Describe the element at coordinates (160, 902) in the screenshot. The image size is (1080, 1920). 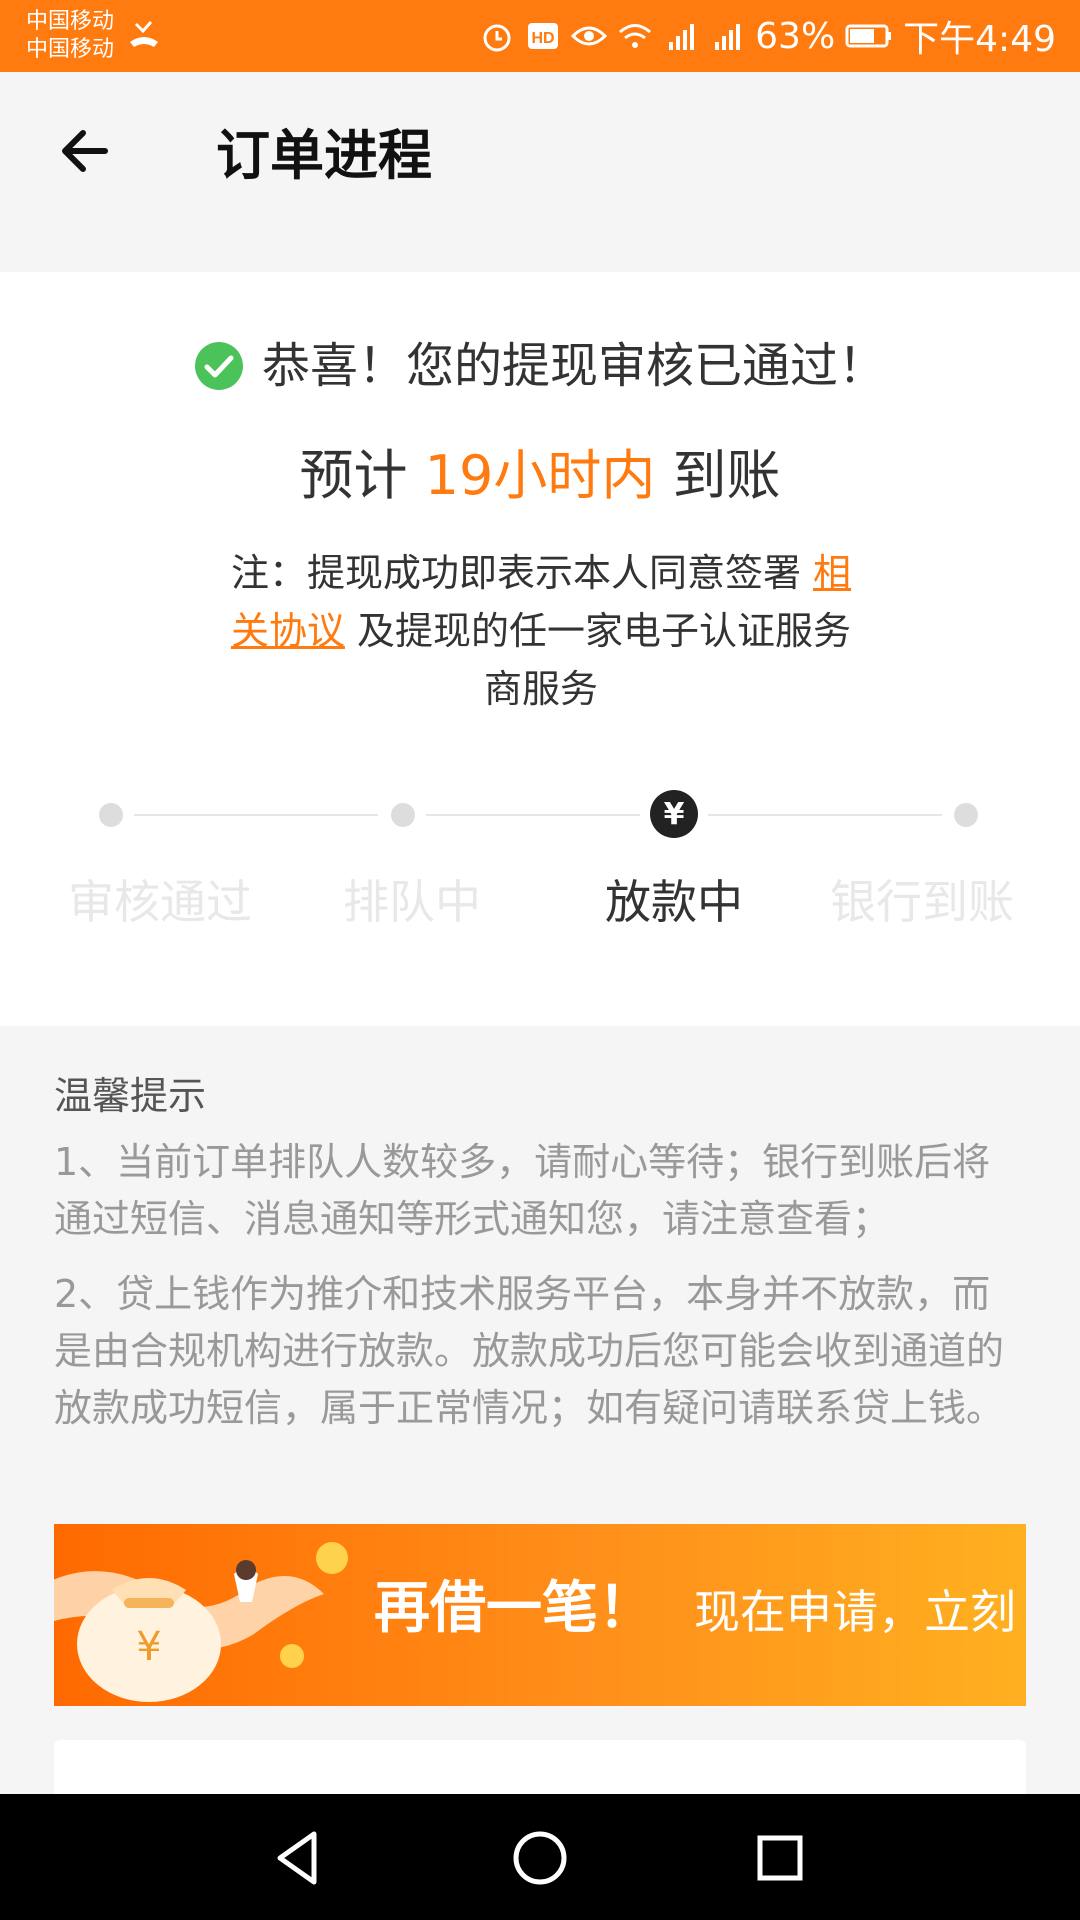
I see `step-label-1: 审核通过` at that location.